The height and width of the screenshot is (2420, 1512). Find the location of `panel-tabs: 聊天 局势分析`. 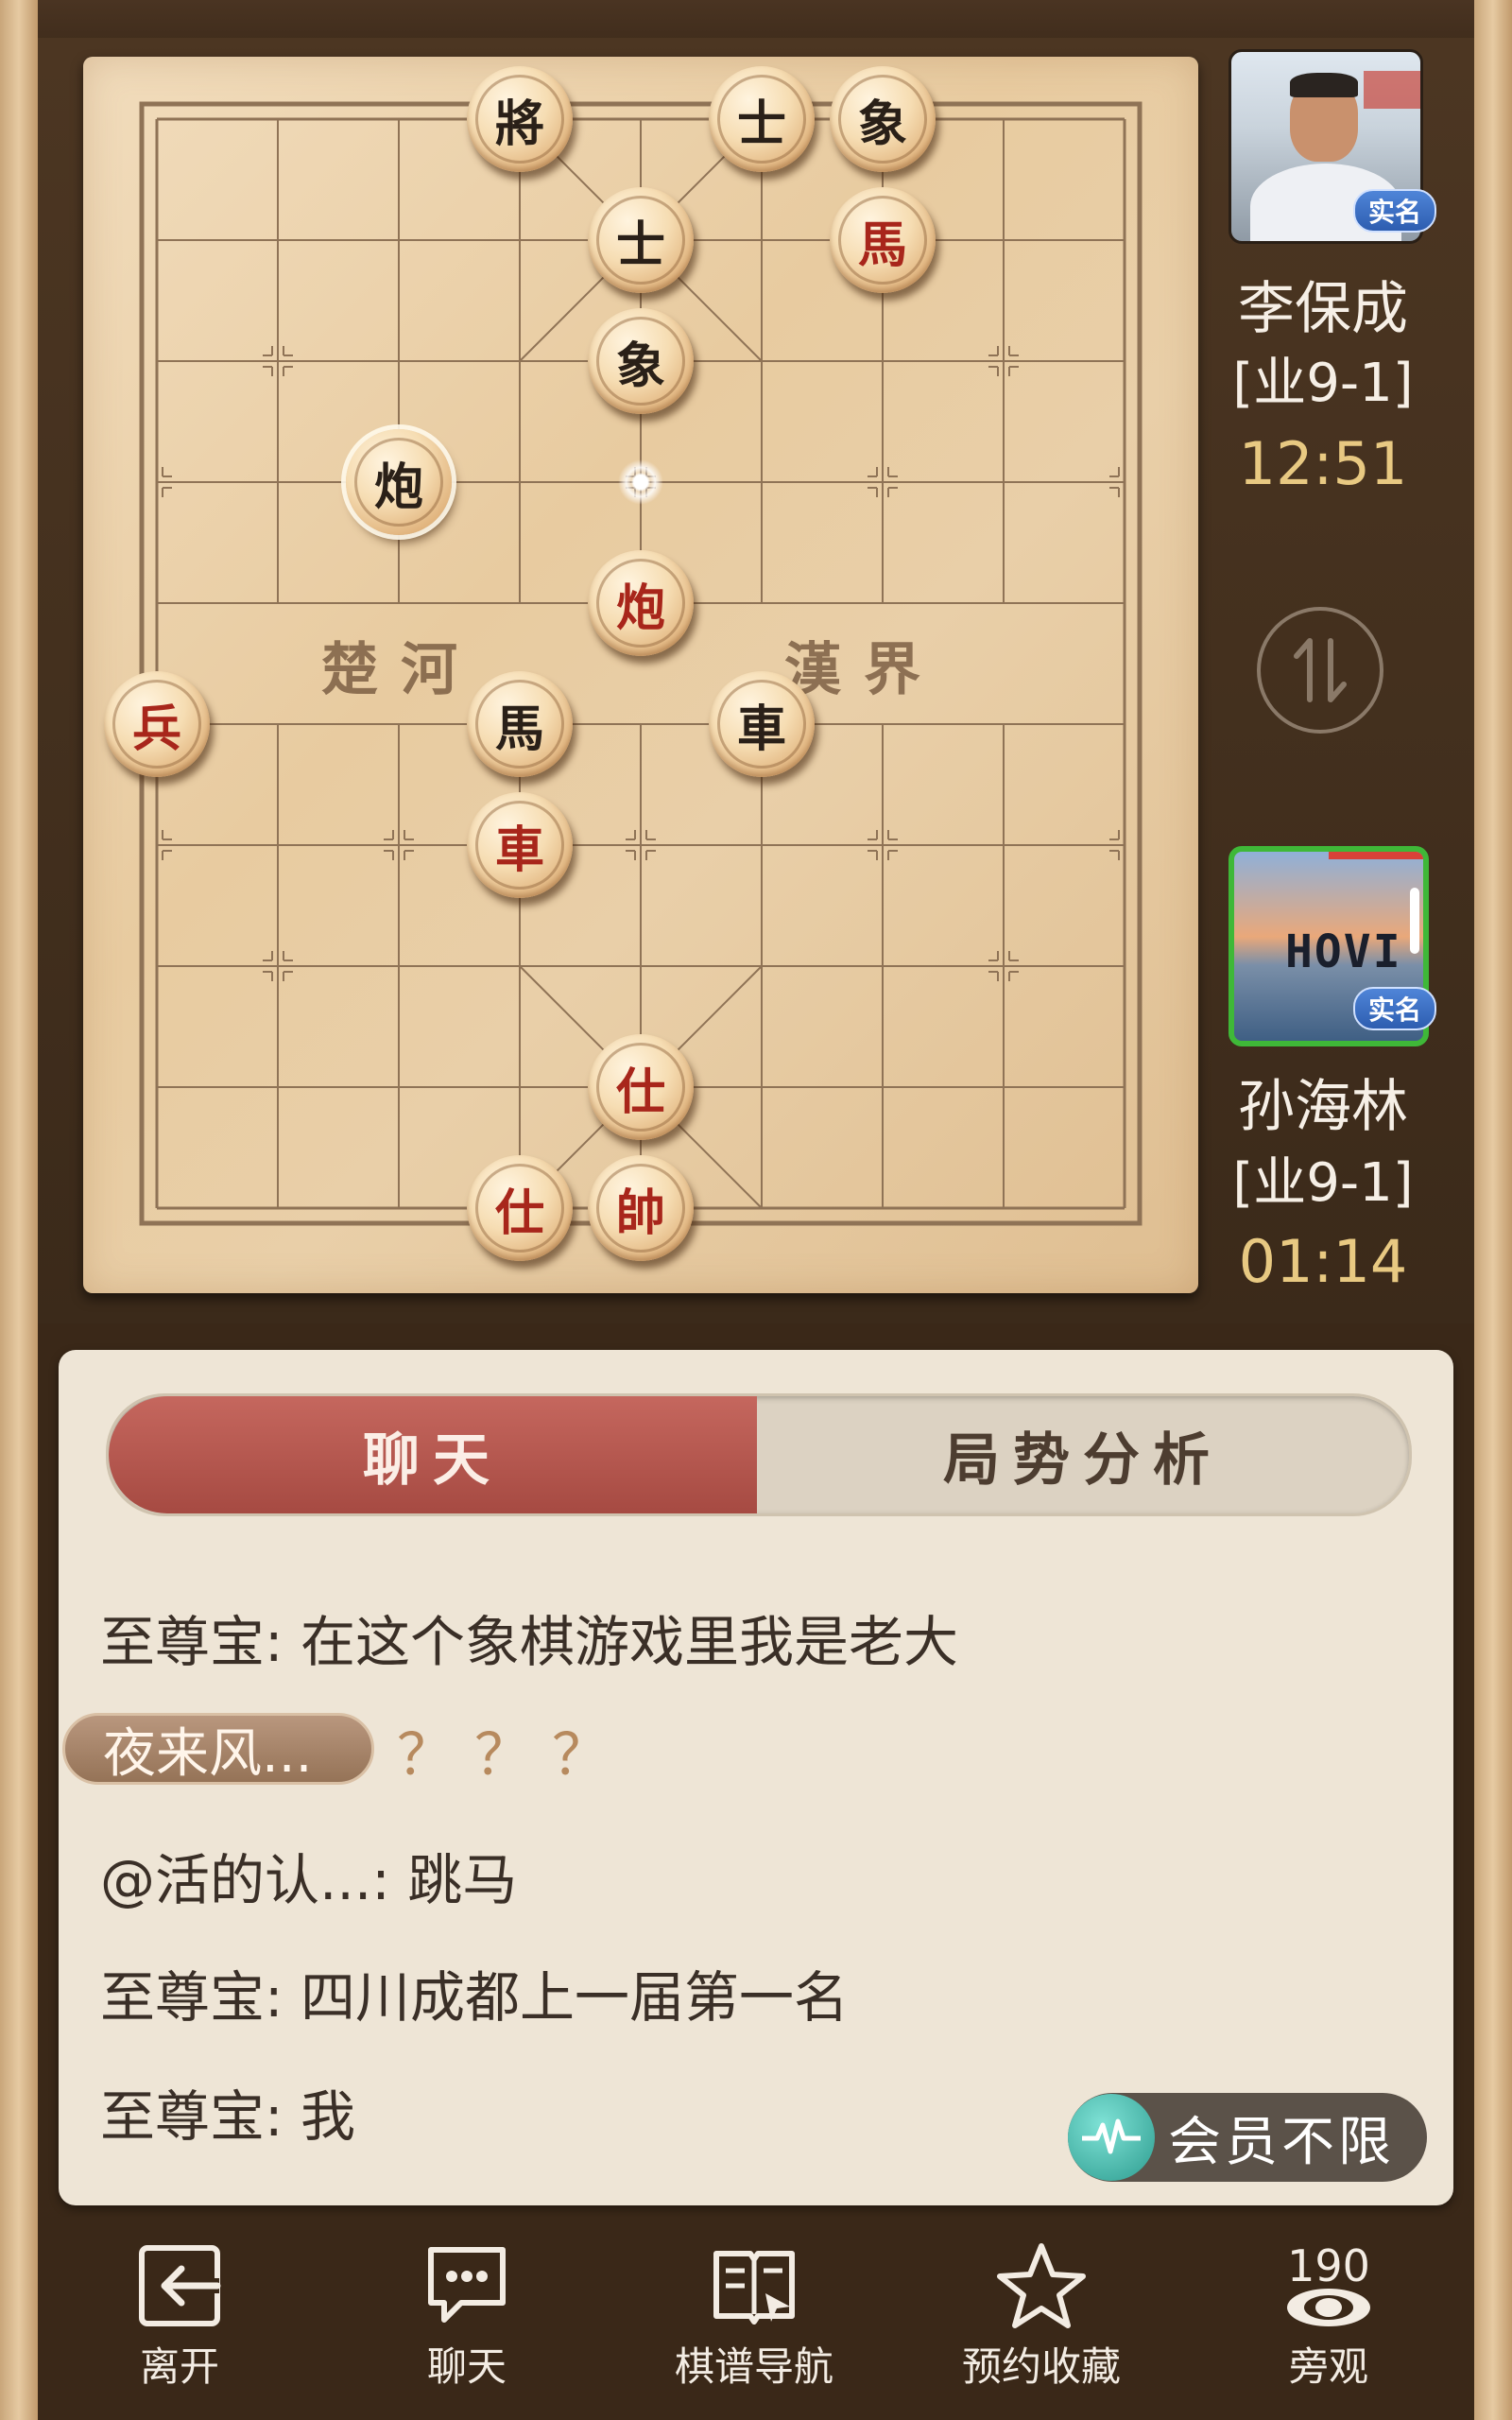

panel-tabs: 聊天 局势分析 is located at coordinates (759, 1454).